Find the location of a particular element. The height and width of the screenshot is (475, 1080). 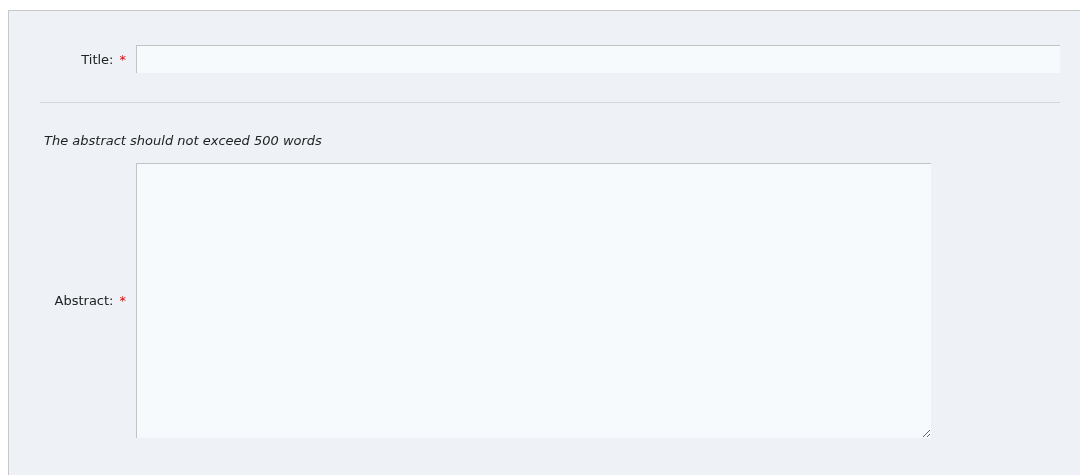

field-label: Abstract: * is located at coordinates (90, 300).